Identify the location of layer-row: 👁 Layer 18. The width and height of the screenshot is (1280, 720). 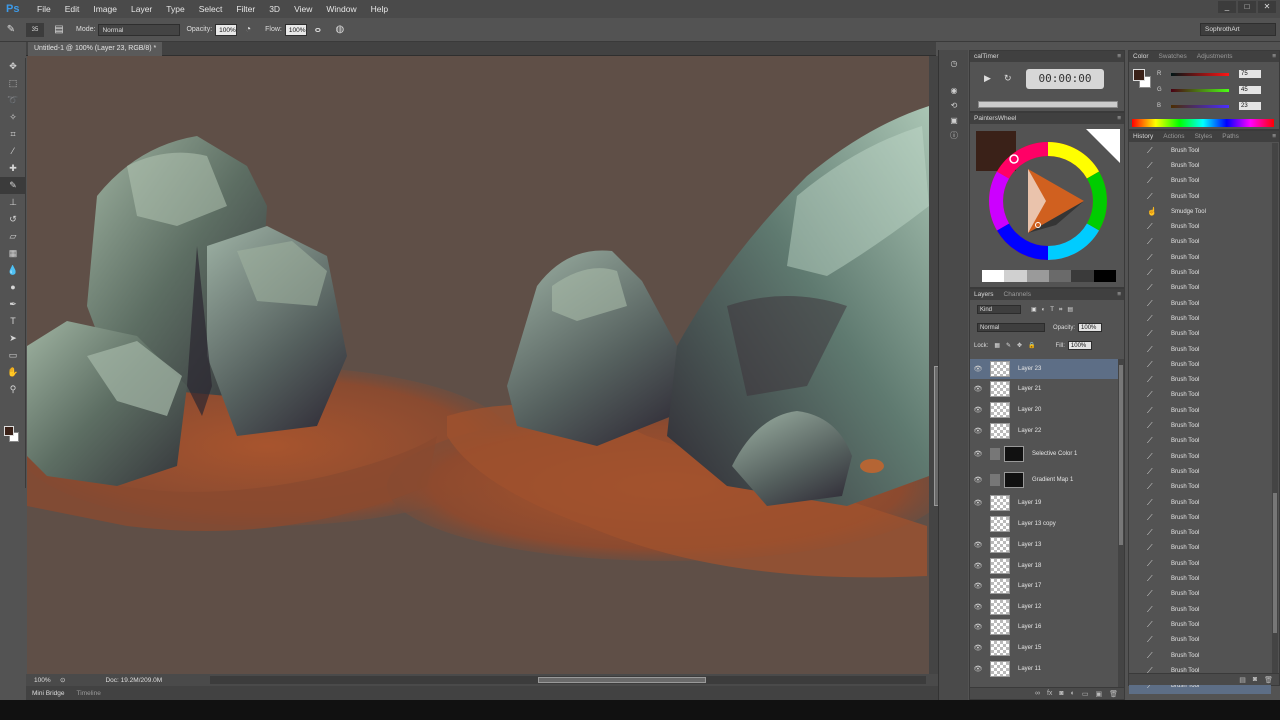
(1044, 566).